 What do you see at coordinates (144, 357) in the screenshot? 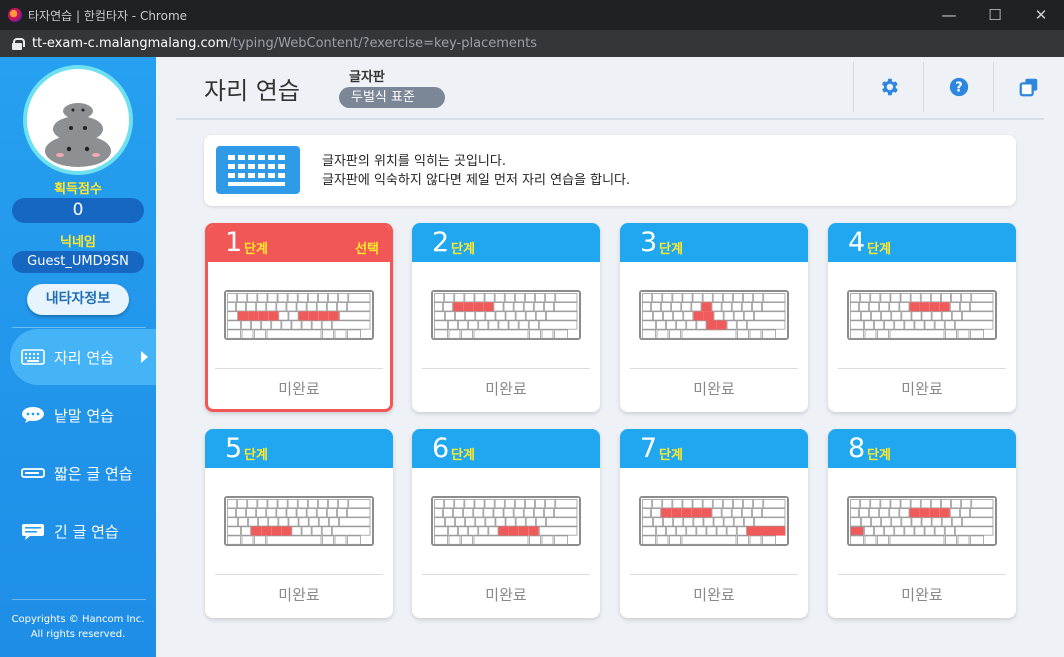
I see `chevron-right-icon` at bounding box center [144, 357].